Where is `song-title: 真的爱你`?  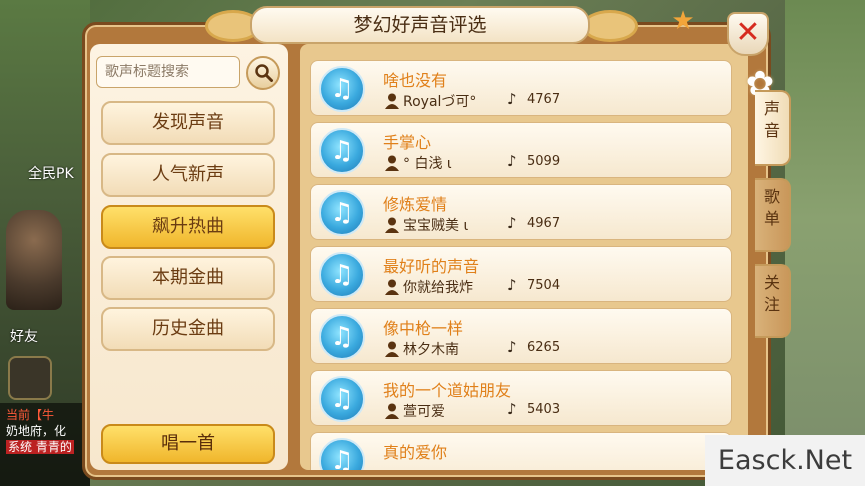
song-title: 真的爱你 is located at coordinates (415, 452).